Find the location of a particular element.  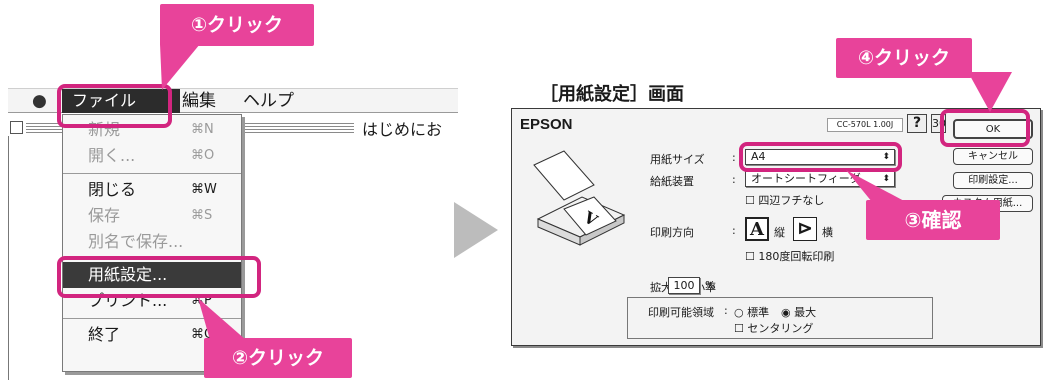

centering-checkbox: ☐ センタリング is located at coordinates (773, 328).